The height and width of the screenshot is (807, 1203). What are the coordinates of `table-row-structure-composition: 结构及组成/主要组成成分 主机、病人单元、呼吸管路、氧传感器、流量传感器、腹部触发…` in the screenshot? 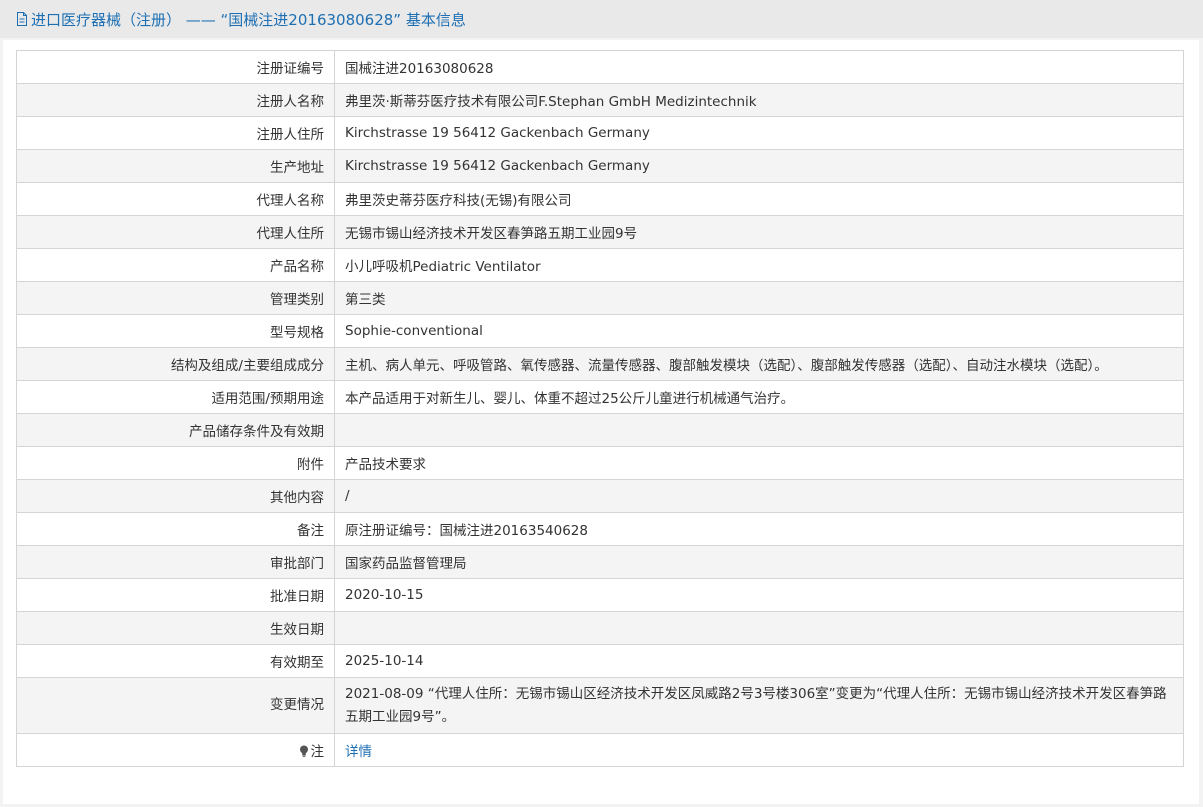 It's located at (600, 364).